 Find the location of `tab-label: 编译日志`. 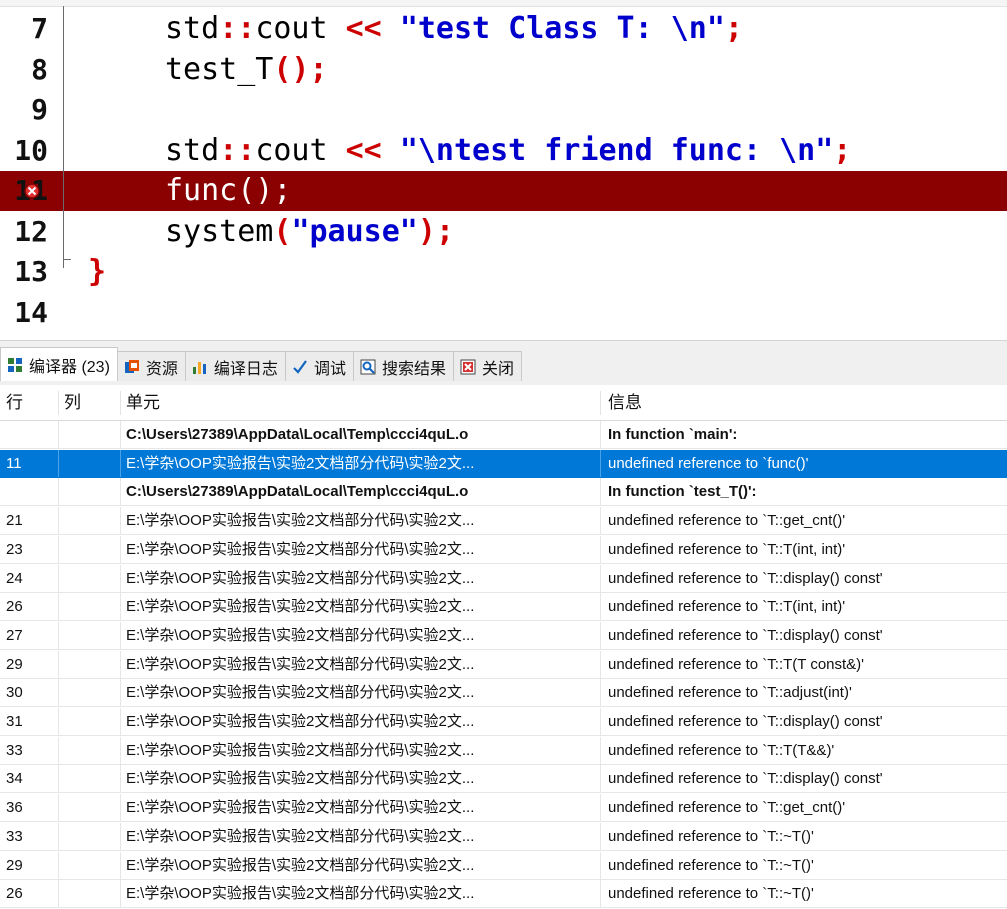

tab-label: 编译日志 is located at coordinates (245, 369).